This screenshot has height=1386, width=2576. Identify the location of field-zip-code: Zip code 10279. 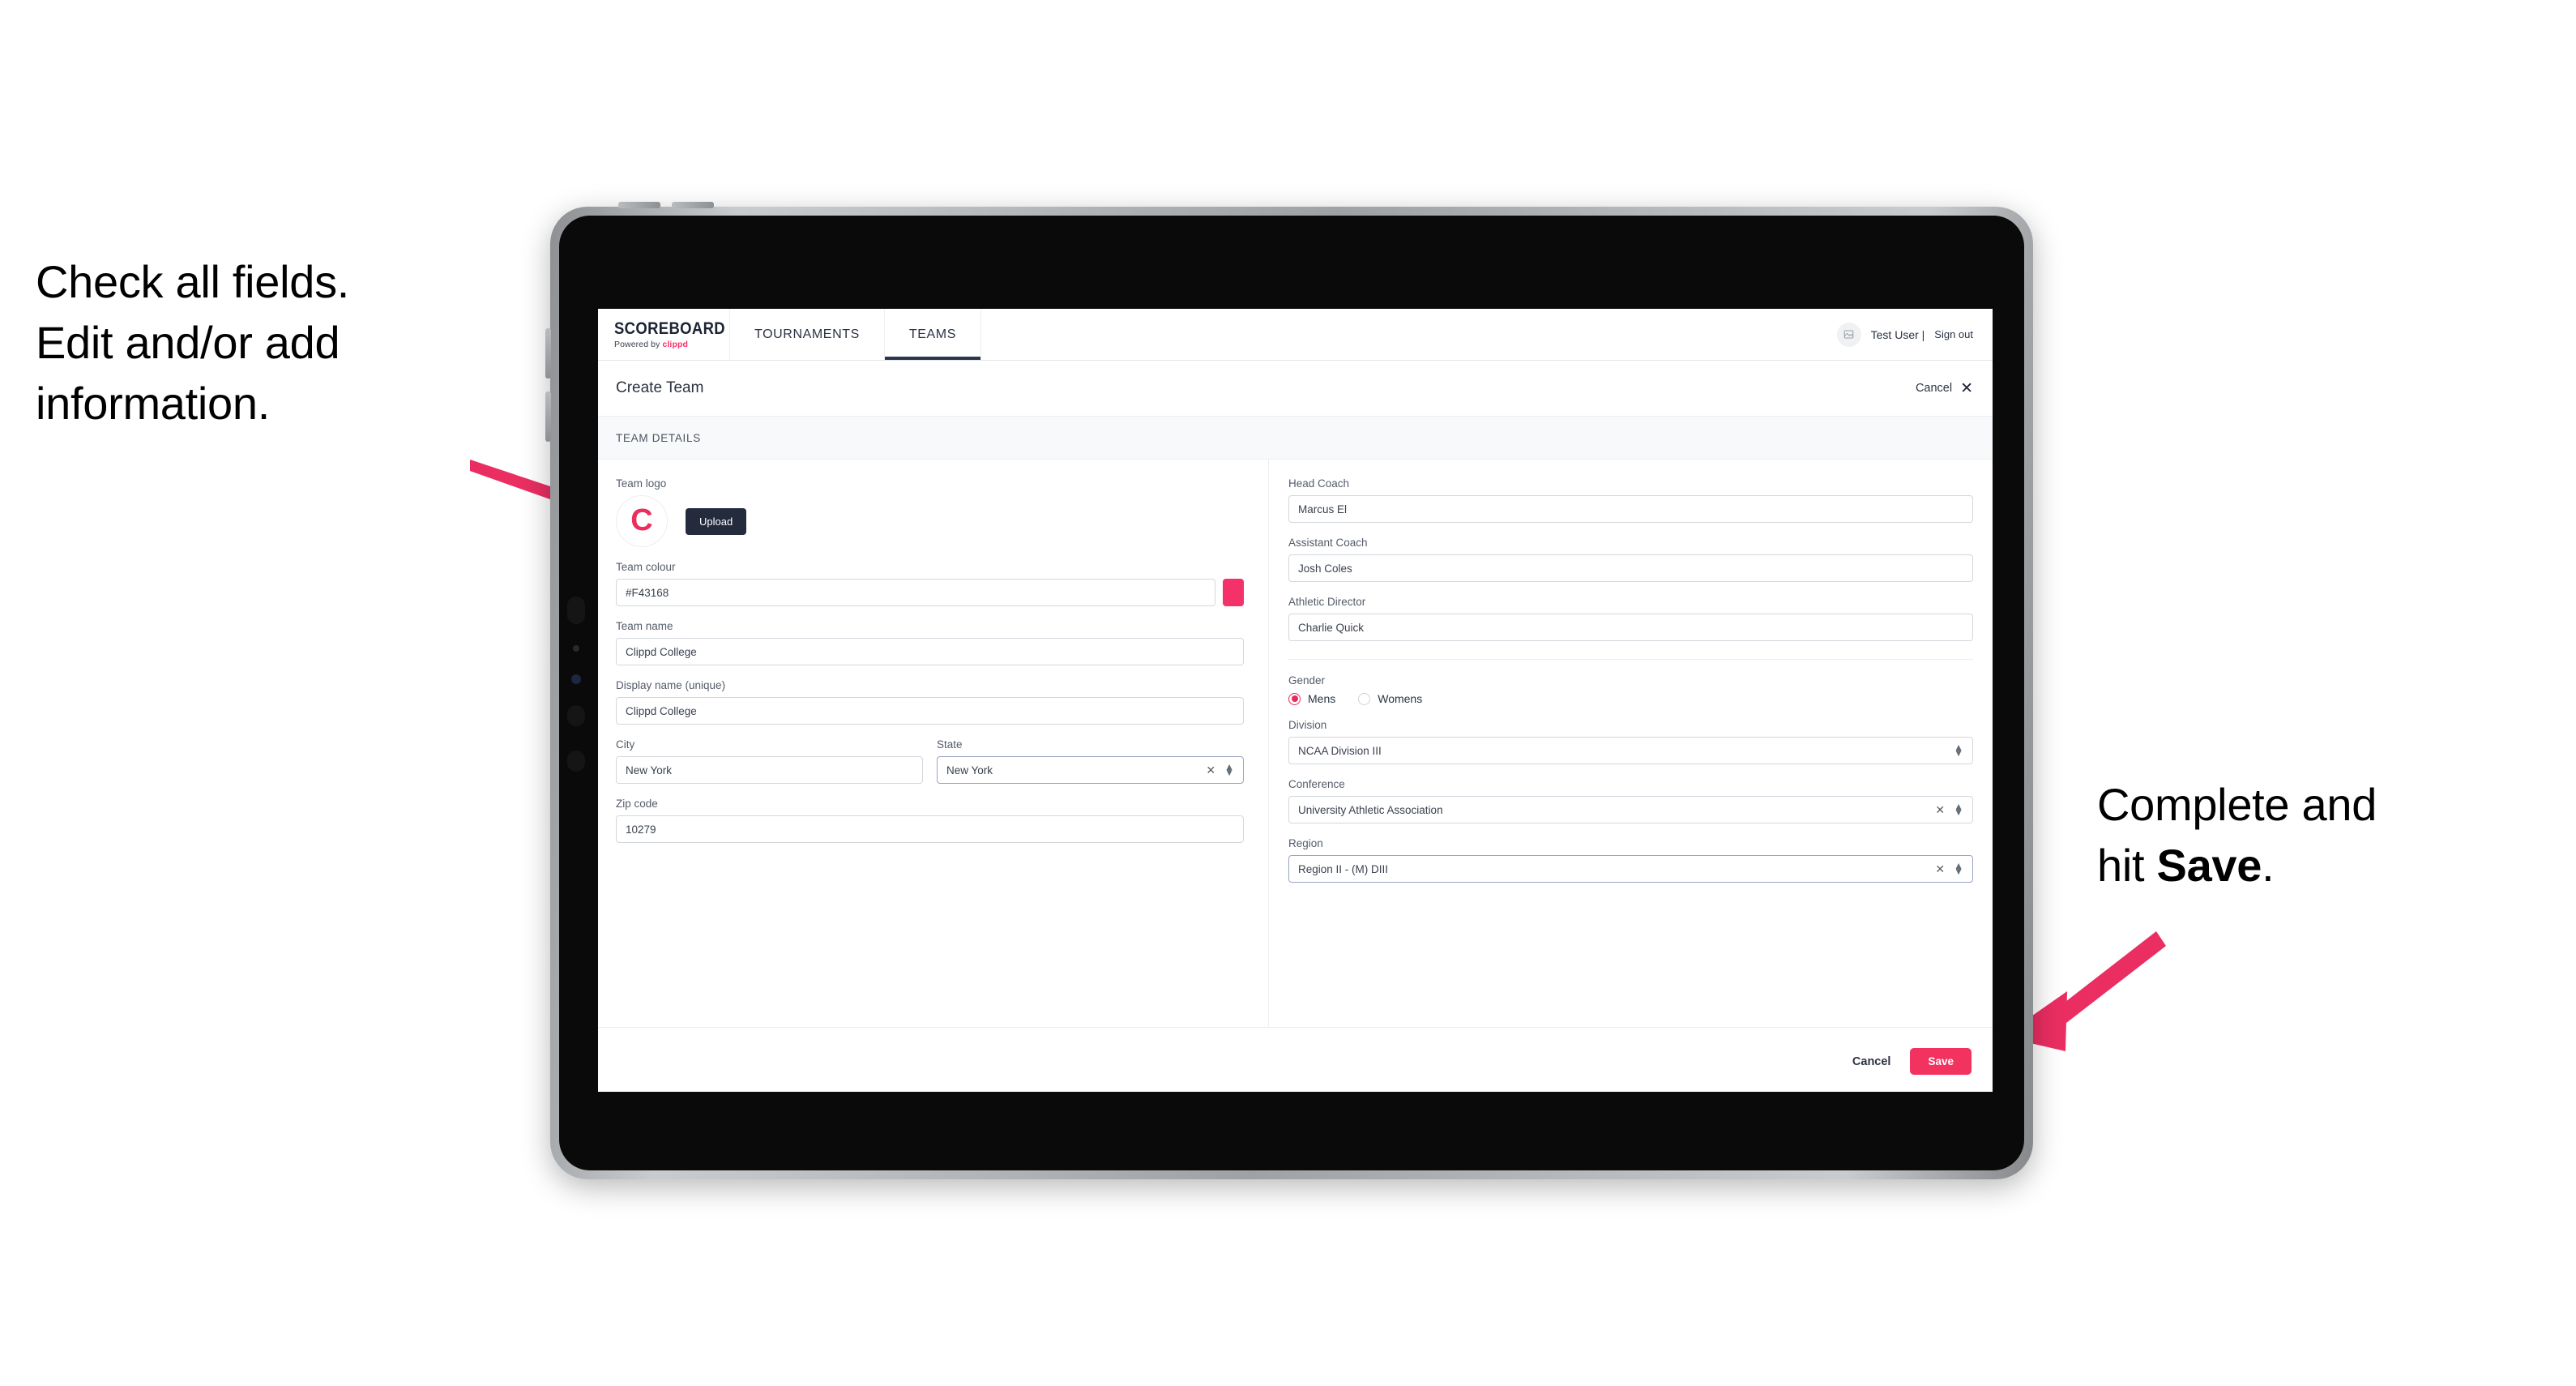
(930, 820).